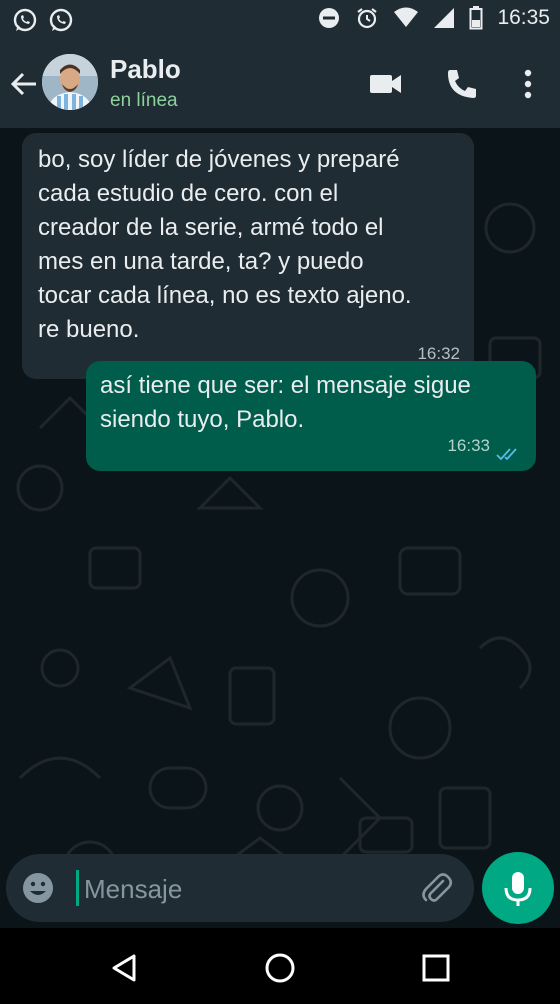 This screenshot has width=560, height=1004. What do you see at coordinates (38, 888) in the screenshot?
I see `emoji-icon` at bounding box center [38, 888].